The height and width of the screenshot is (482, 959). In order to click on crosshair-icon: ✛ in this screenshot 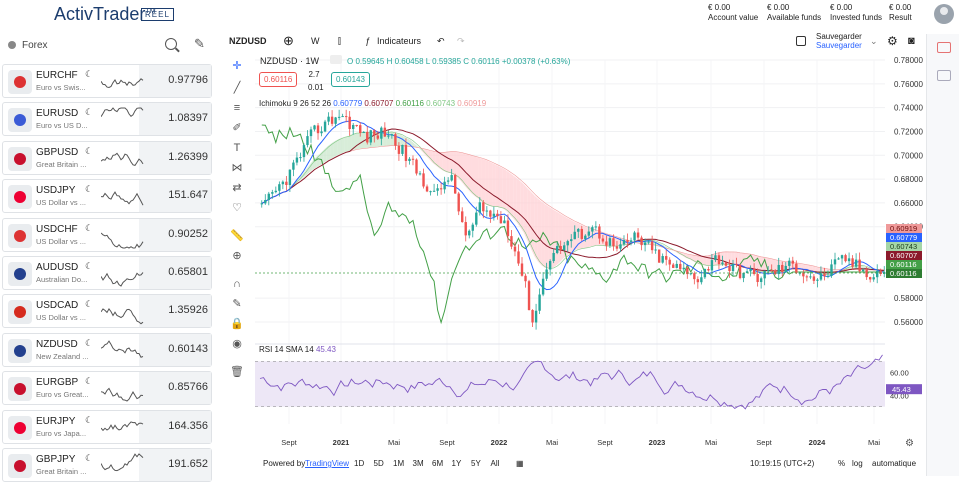, I will do `click(237, 66)`.